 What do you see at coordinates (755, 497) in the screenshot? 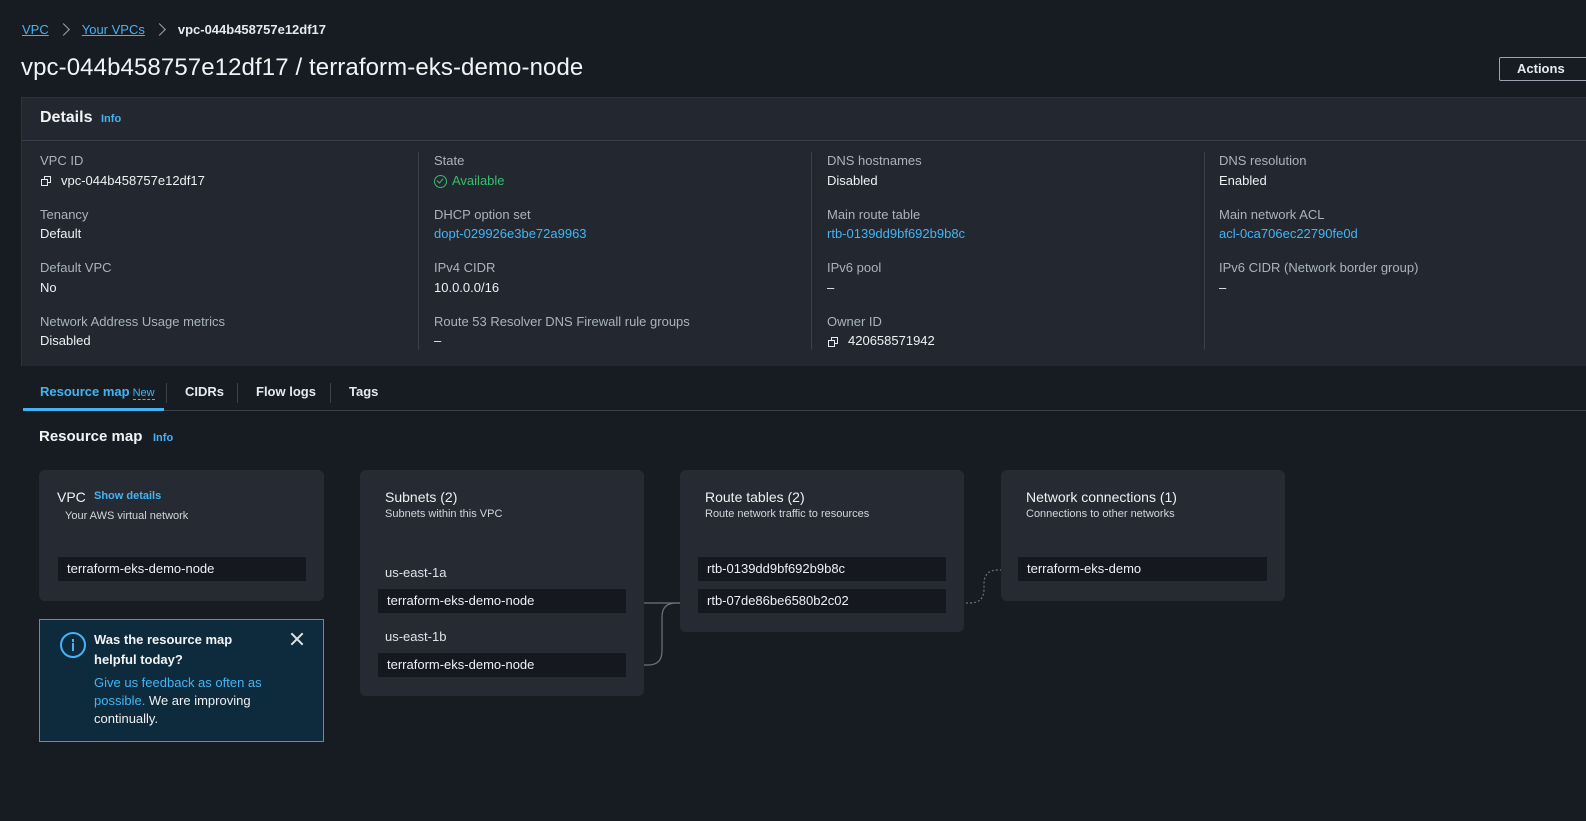
I see `route-tables-card-title: Route tables (2)` at bounding box center [755, 497].